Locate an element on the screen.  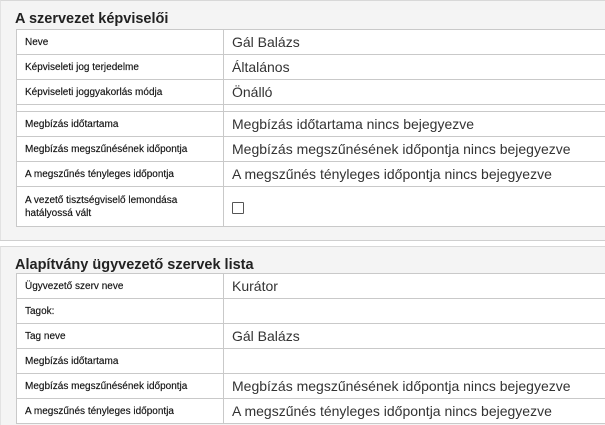
section-title-representatives: A szervezet képviselői is located at coordinates (91, 19).